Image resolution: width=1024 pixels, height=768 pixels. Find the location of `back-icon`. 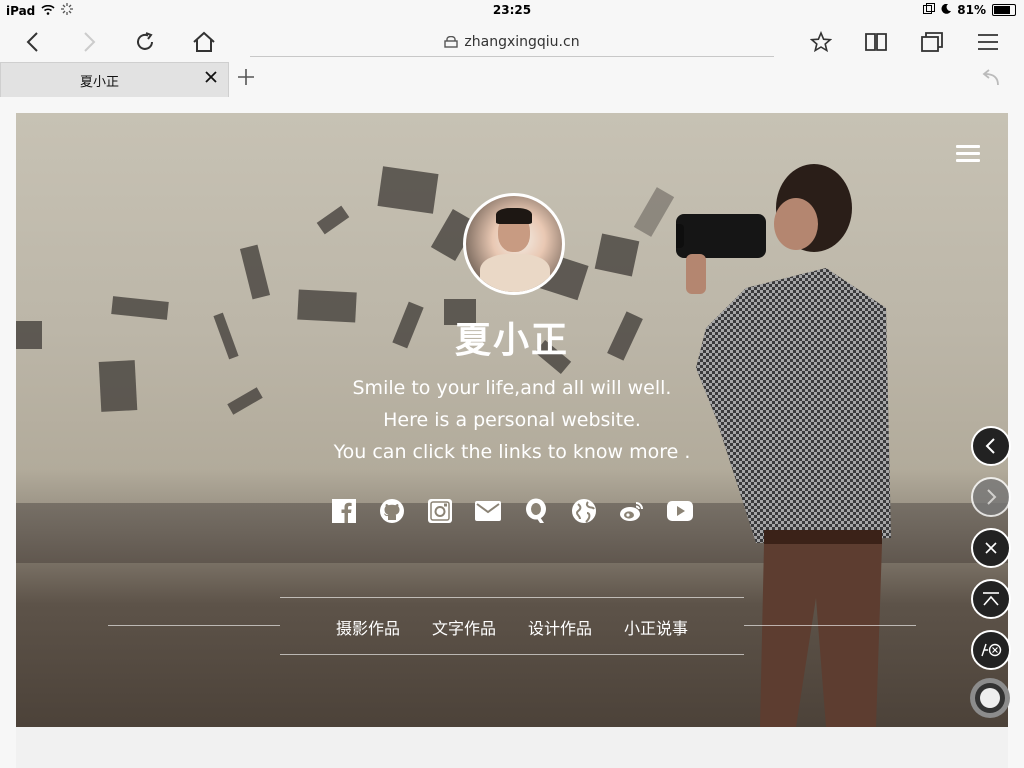

back-icon is located at coordinates (32, 42).